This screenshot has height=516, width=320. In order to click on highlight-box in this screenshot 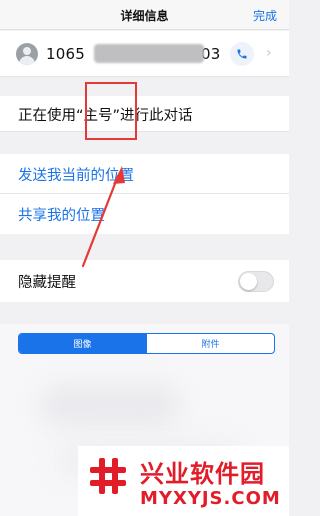, I will do `click(111, 111)`.